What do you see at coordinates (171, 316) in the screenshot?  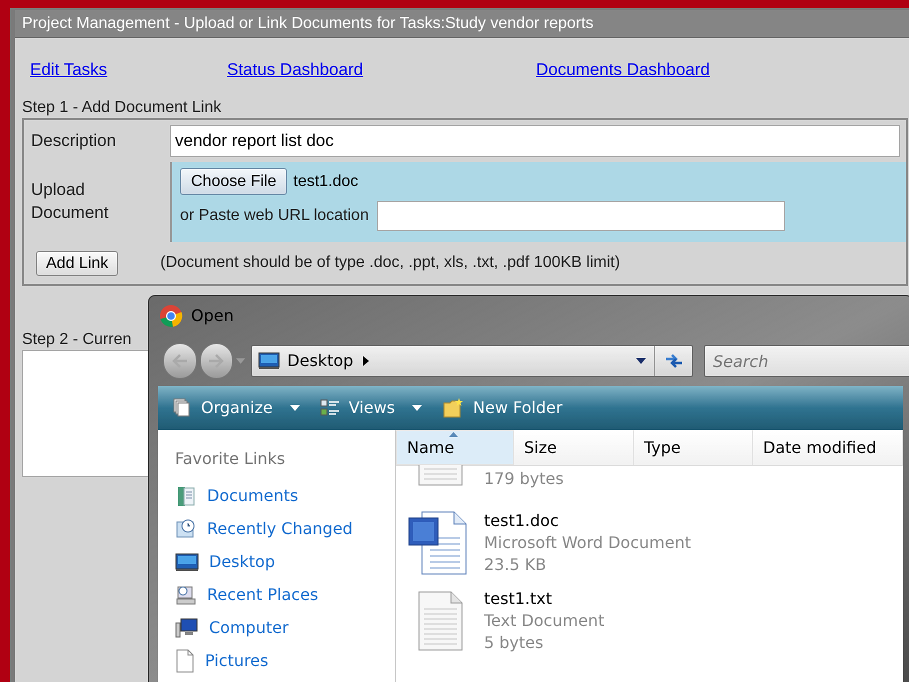 I see `browser-logo-icon` at bounding box center [171, 316].